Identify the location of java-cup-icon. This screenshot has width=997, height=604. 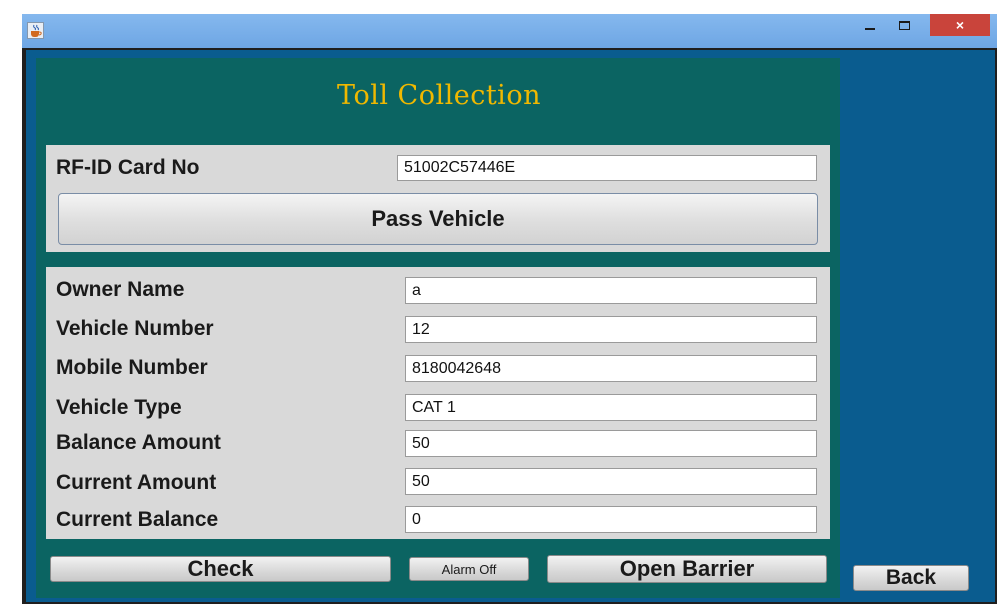
(35, 30).